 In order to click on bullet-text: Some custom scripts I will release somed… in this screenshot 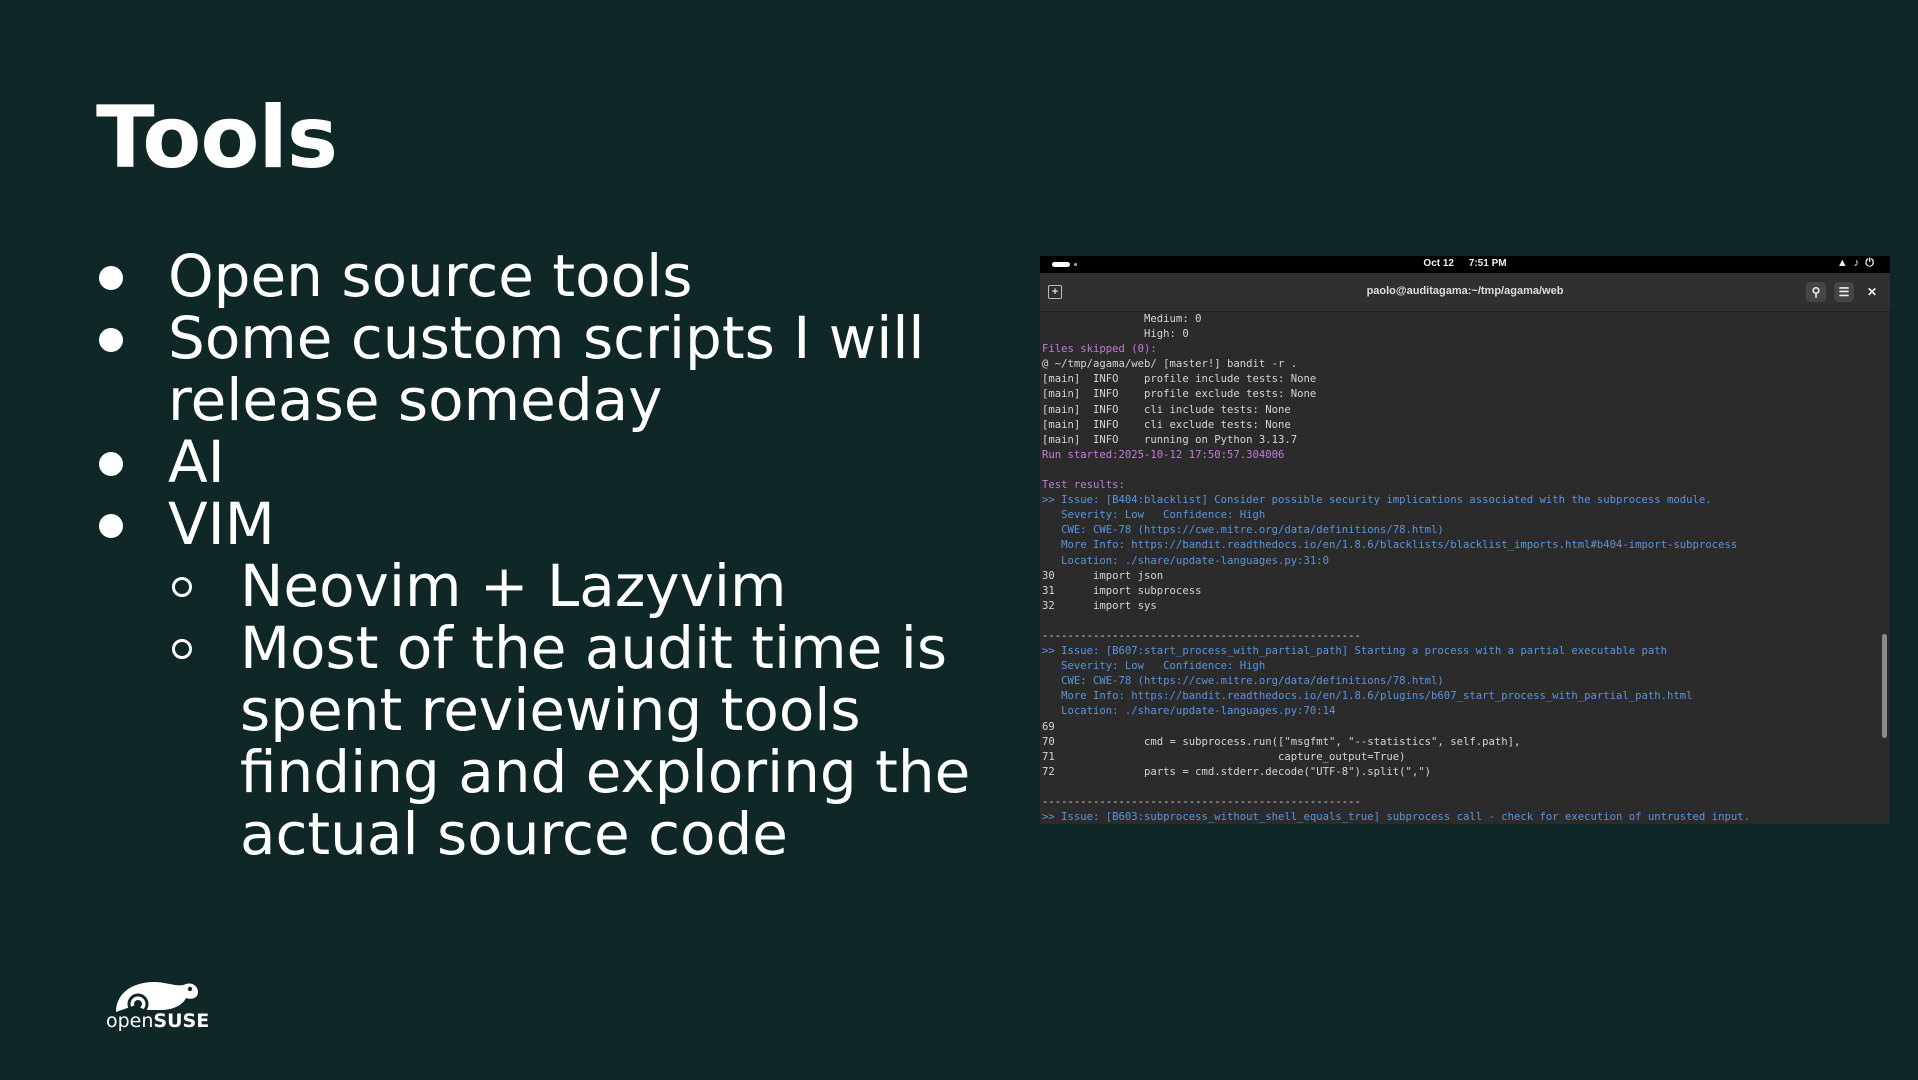, I will do `click(546, 369)`.